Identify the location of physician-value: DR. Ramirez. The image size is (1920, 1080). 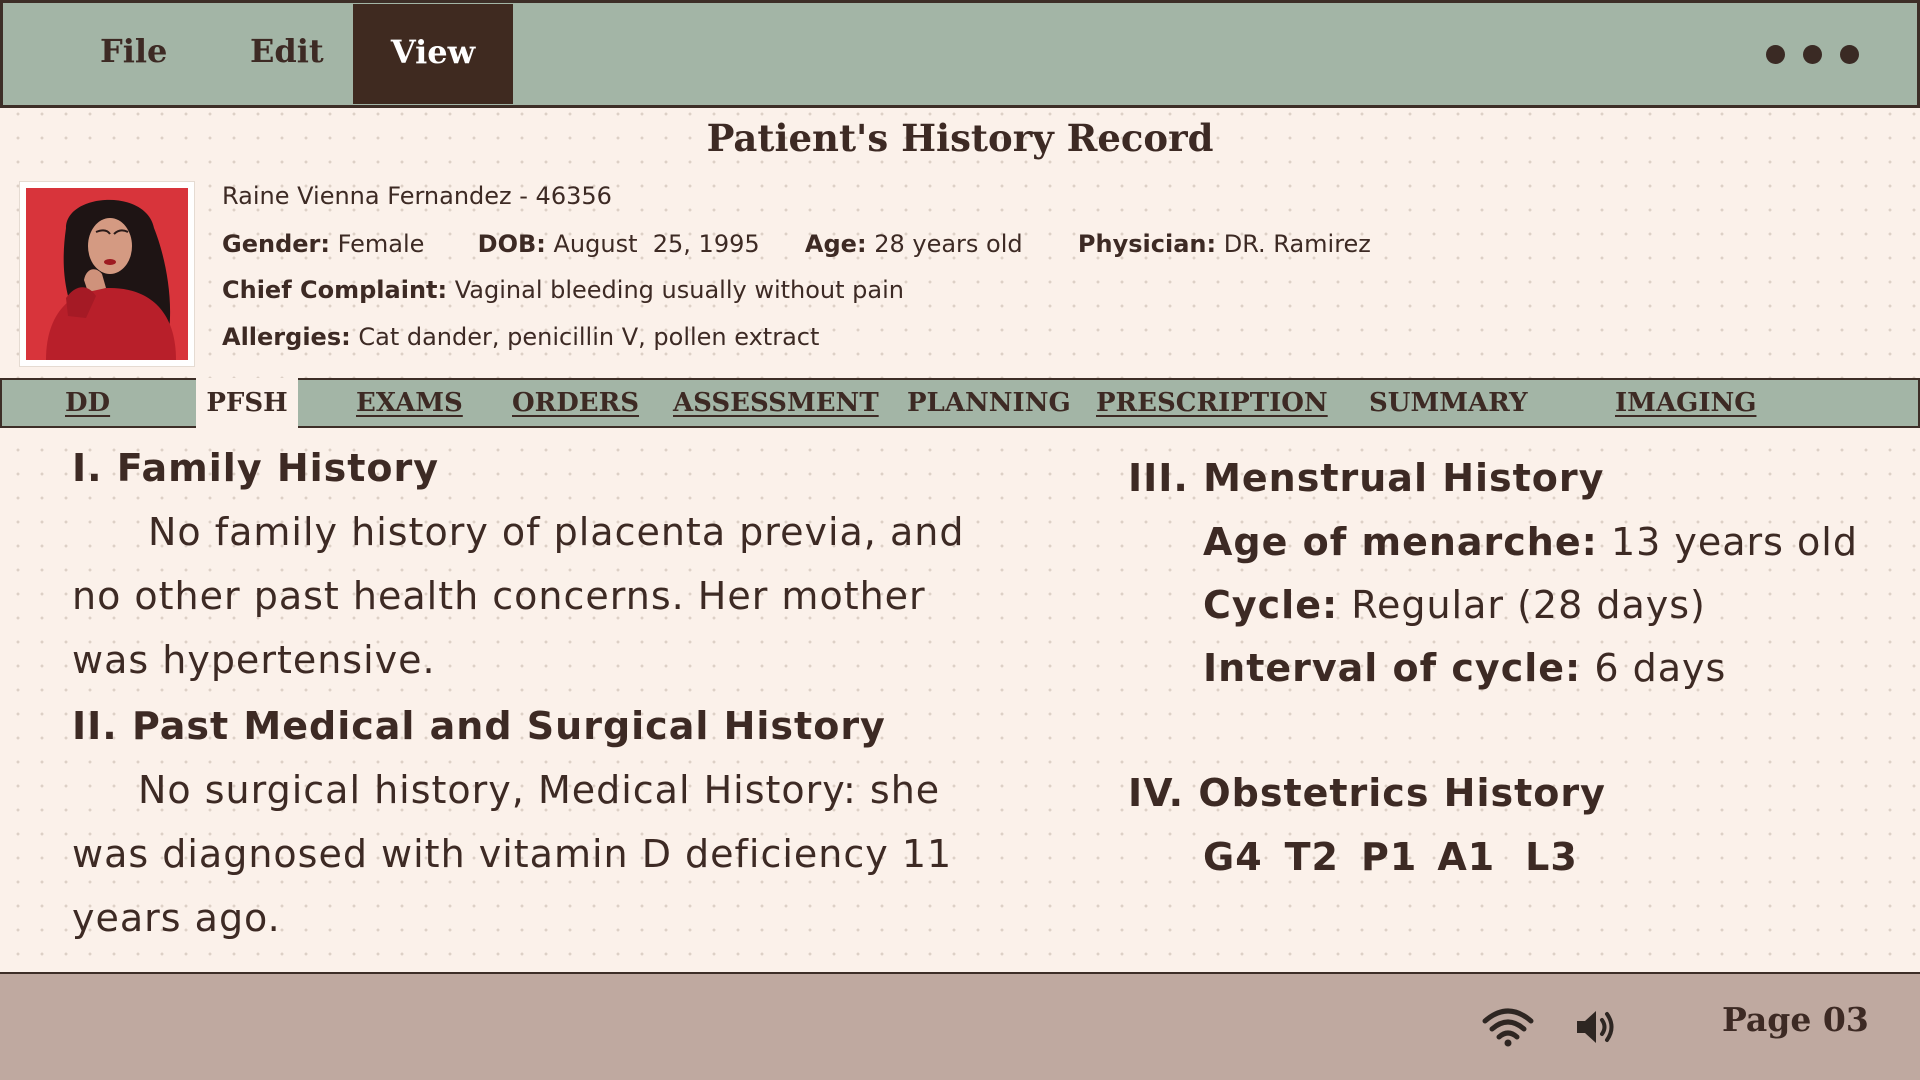
(1297, 244).